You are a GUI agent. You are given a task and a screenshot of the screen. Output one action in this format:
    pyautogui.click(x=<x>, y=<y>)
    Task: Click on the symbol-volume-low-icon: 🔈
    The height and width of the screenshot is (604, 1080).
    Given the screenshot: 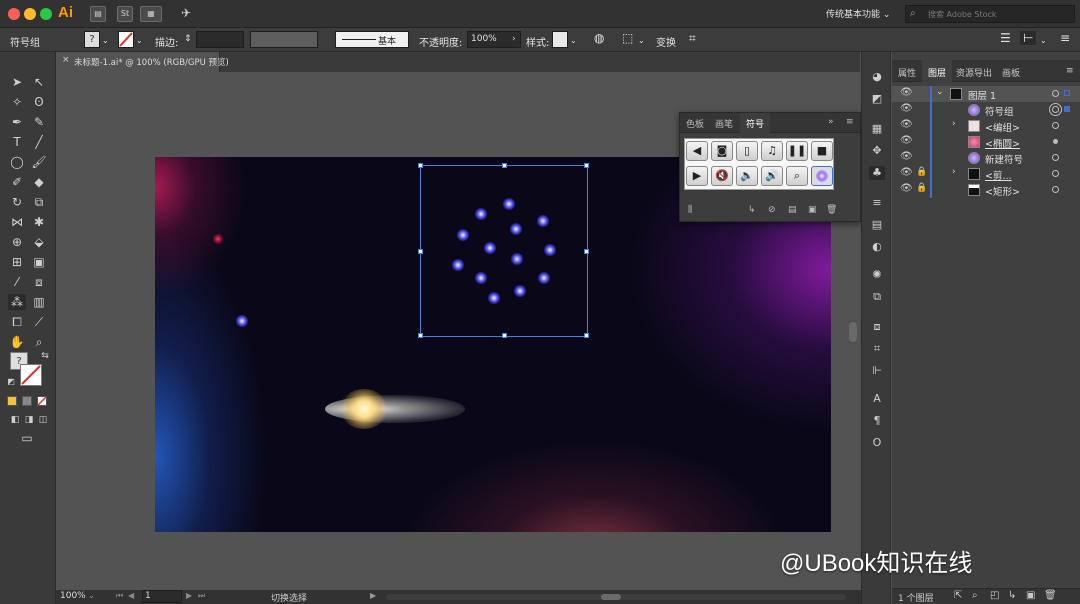 What is the action you would take?
    pyautogui.click(x=747, y=176)
    